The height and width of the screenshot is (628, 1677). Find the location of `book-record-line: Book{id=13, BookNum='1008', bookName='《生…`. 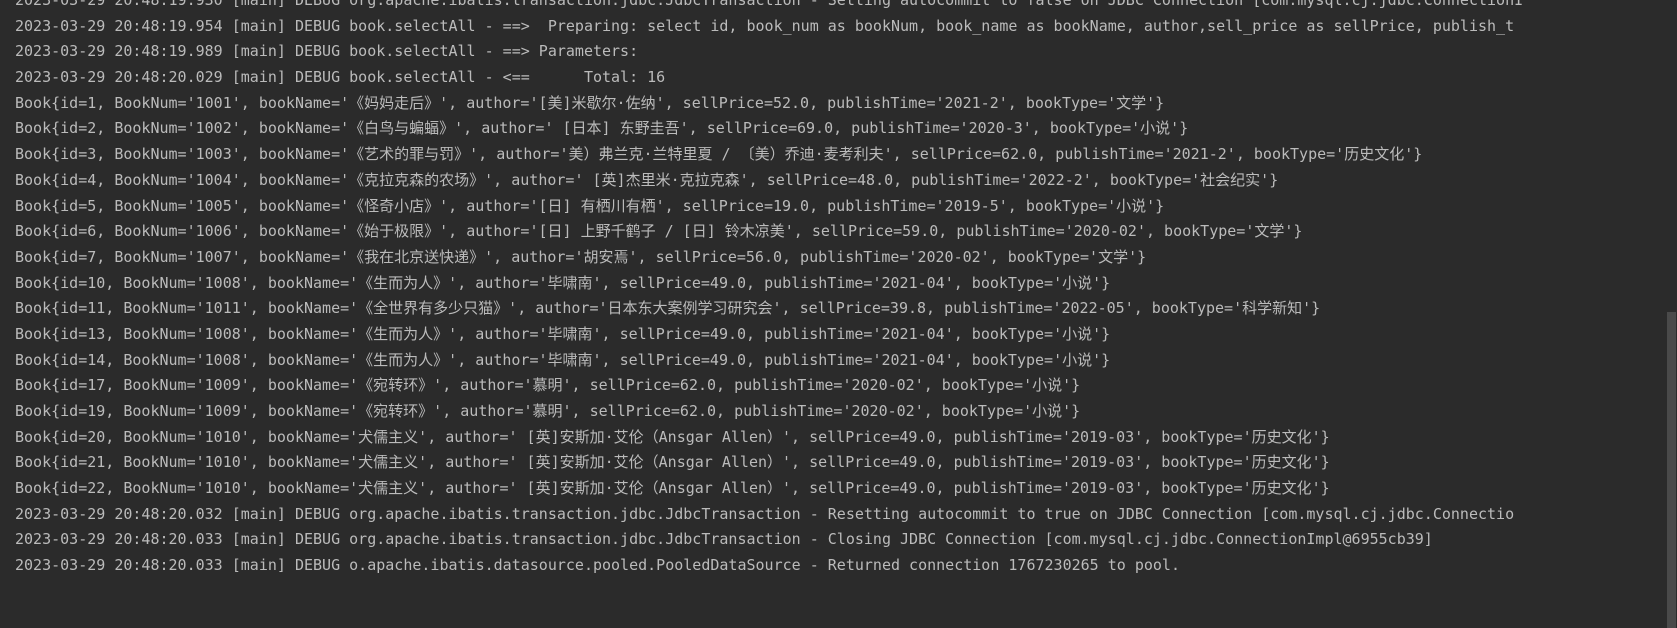

book-record-line: Book{id=13, BookNum='1008', bookName='《生… is located at coordinates (563, 333).